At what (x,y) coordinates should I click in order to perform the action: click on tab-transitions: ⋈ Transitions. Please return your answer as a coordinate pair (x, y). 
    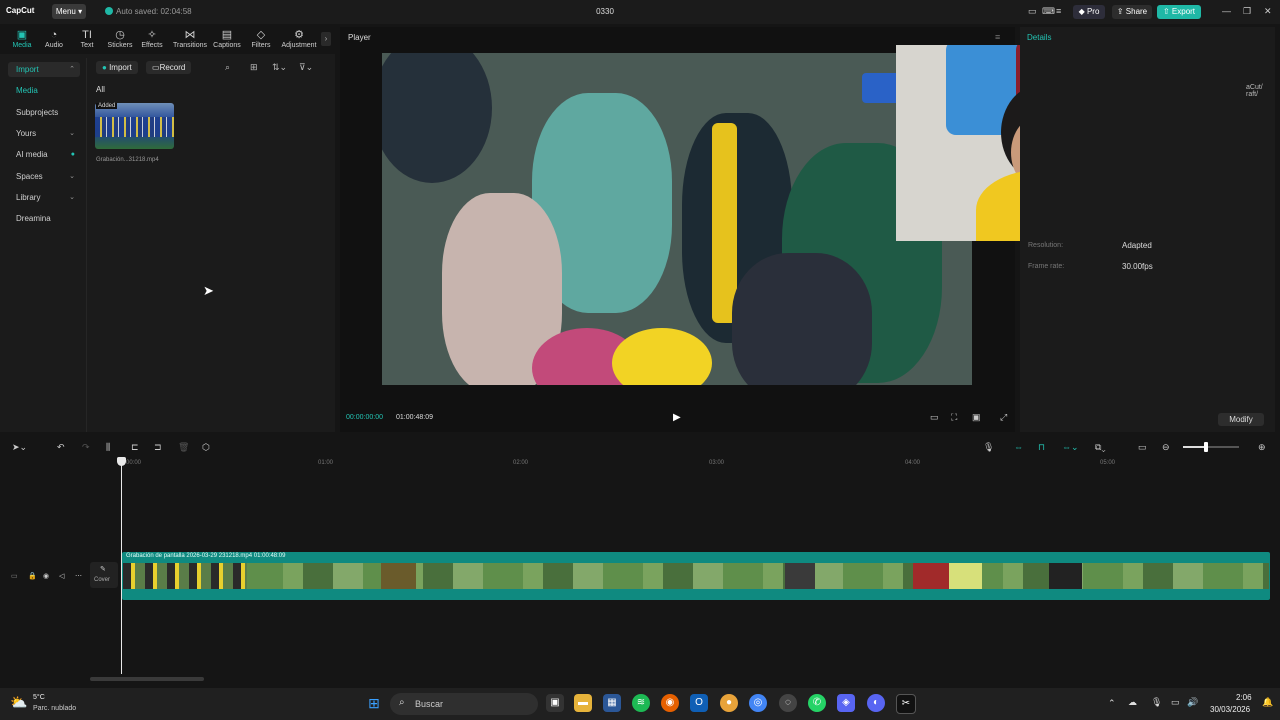
    Looking at the image, I should click on (190, 38).